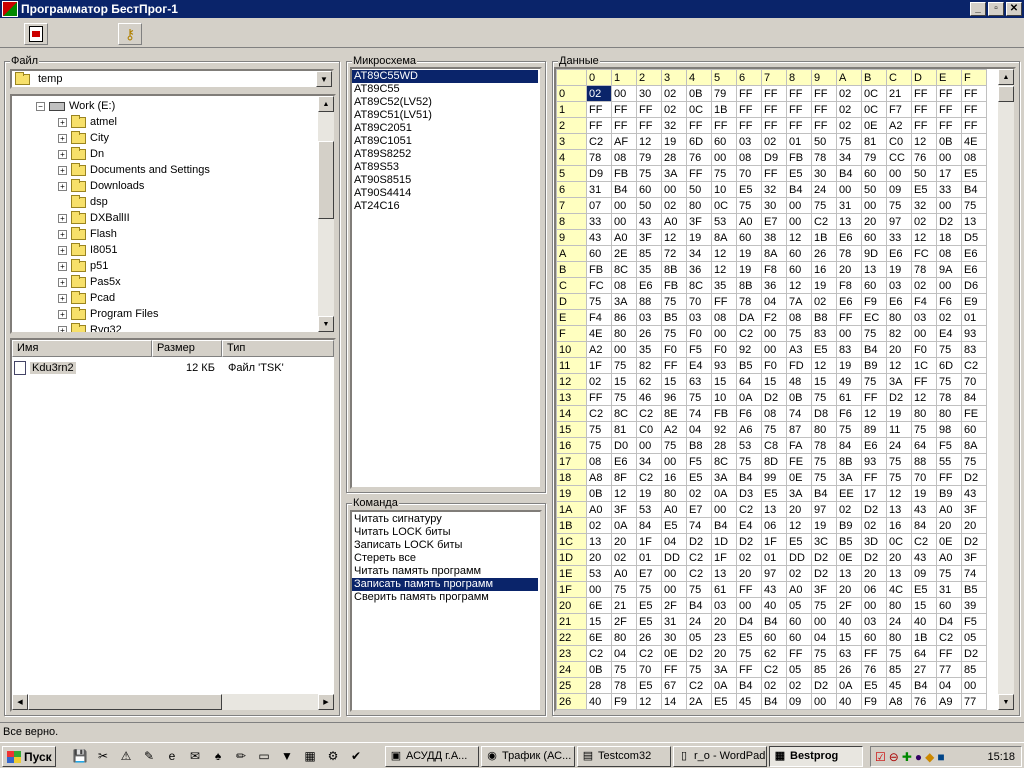 The width and height of the screenshot is (1024, 768). I want to click on hex-cell: 77, so click(949, 669).